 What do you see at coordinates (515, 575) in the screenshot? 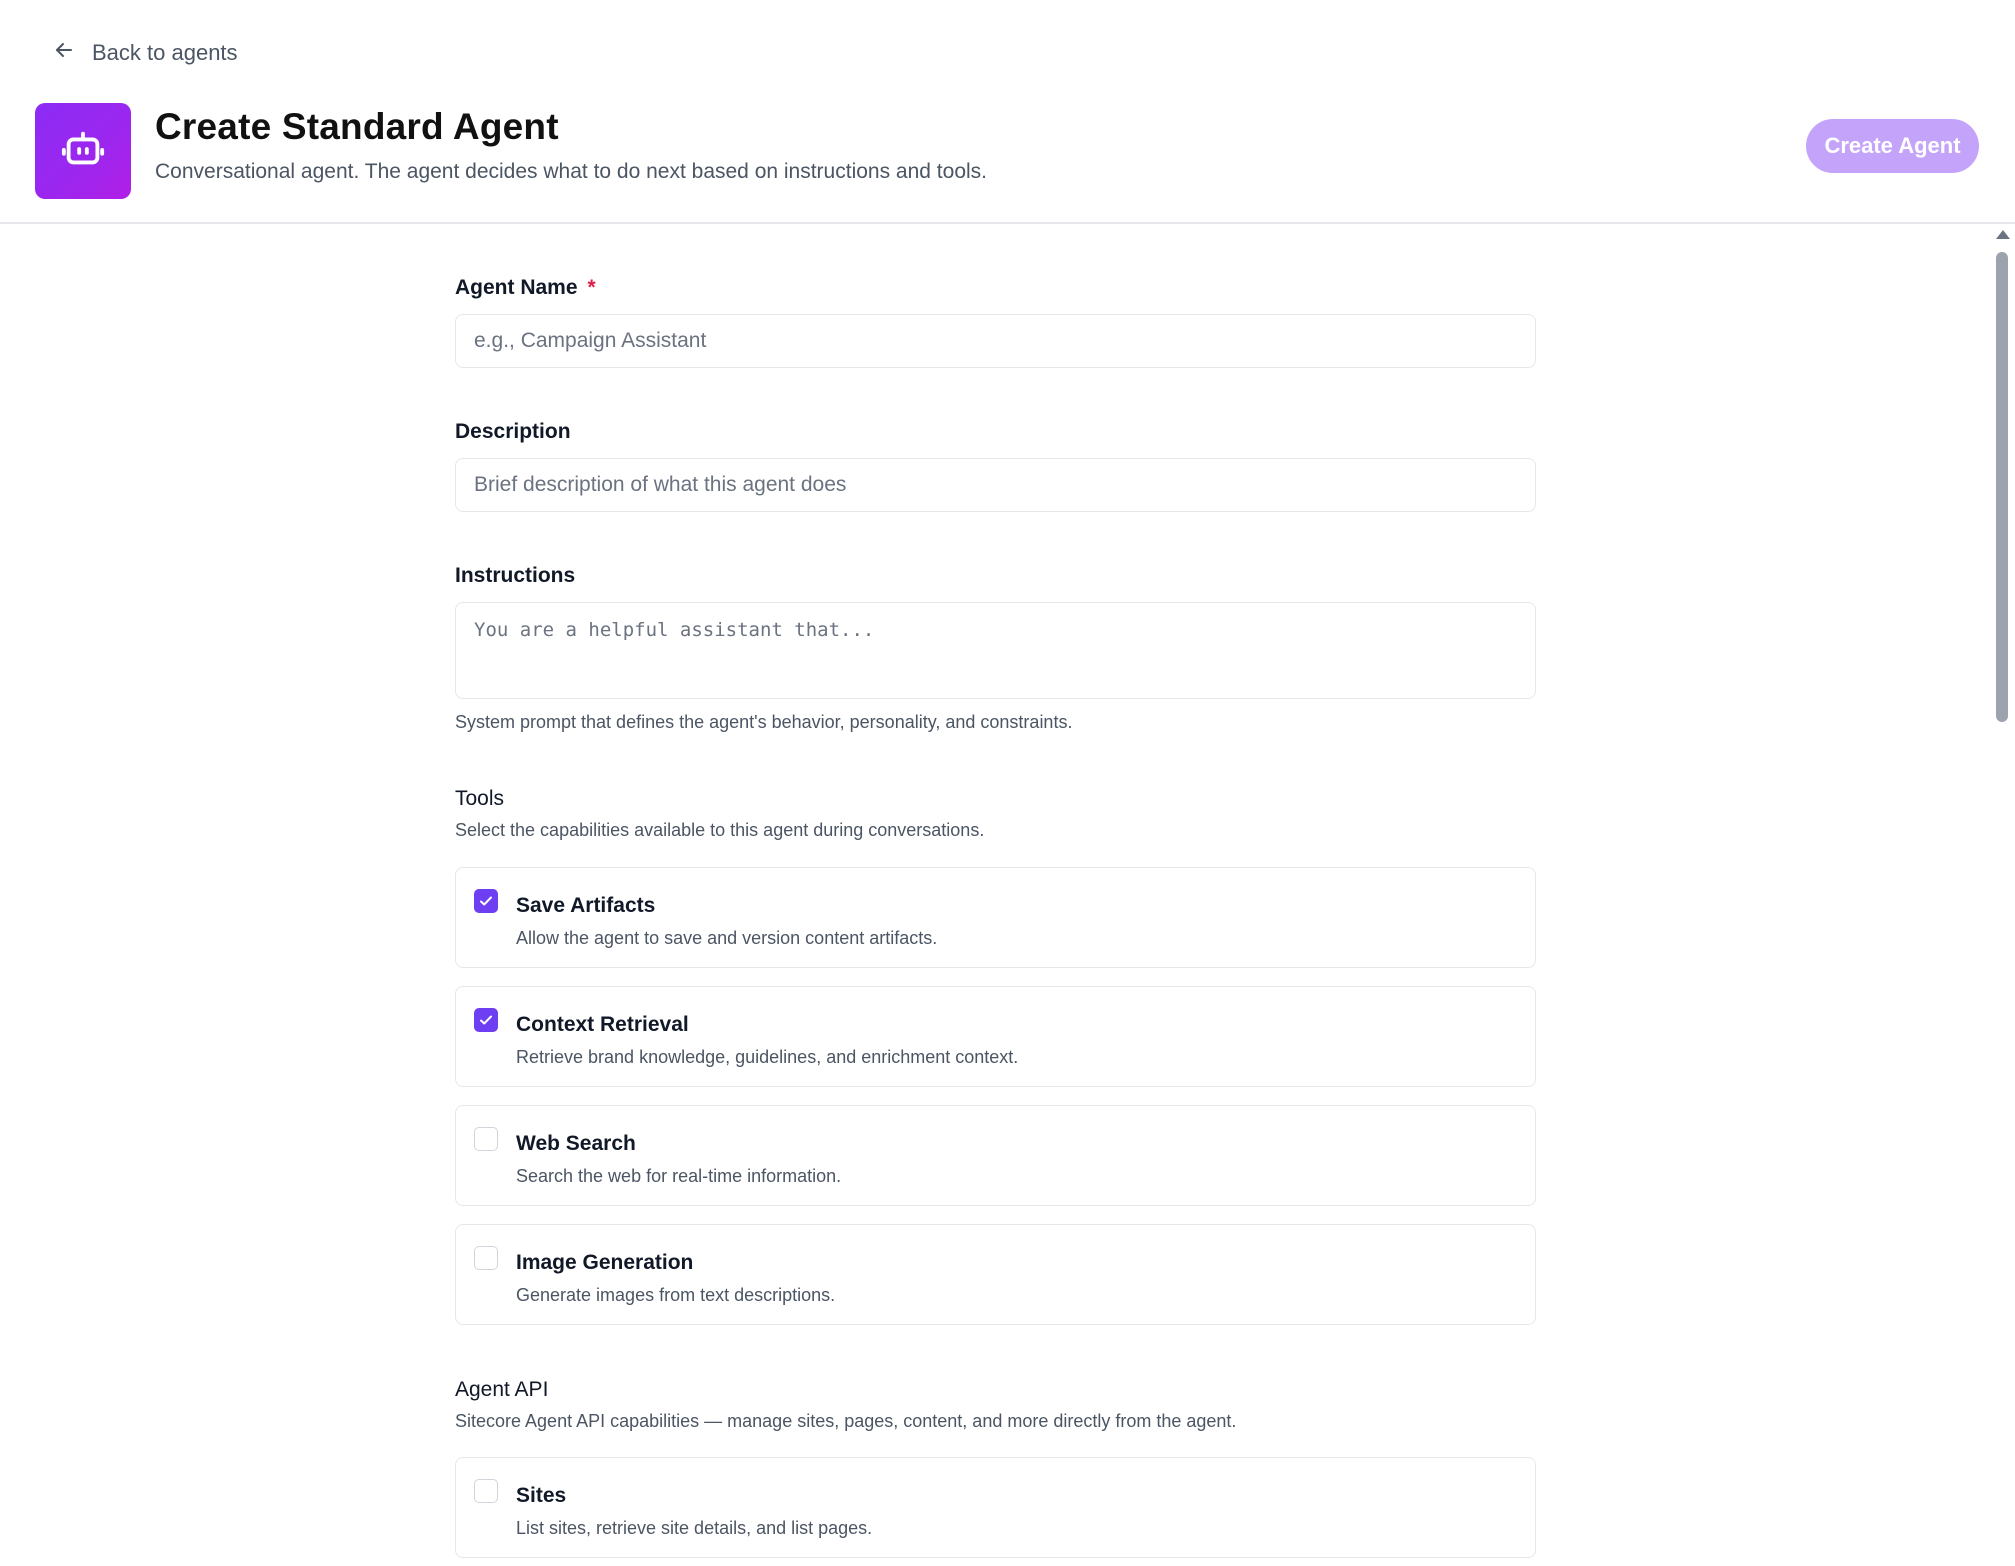
I see `instructions-label: Instructions` at bounding box center [515, 575].